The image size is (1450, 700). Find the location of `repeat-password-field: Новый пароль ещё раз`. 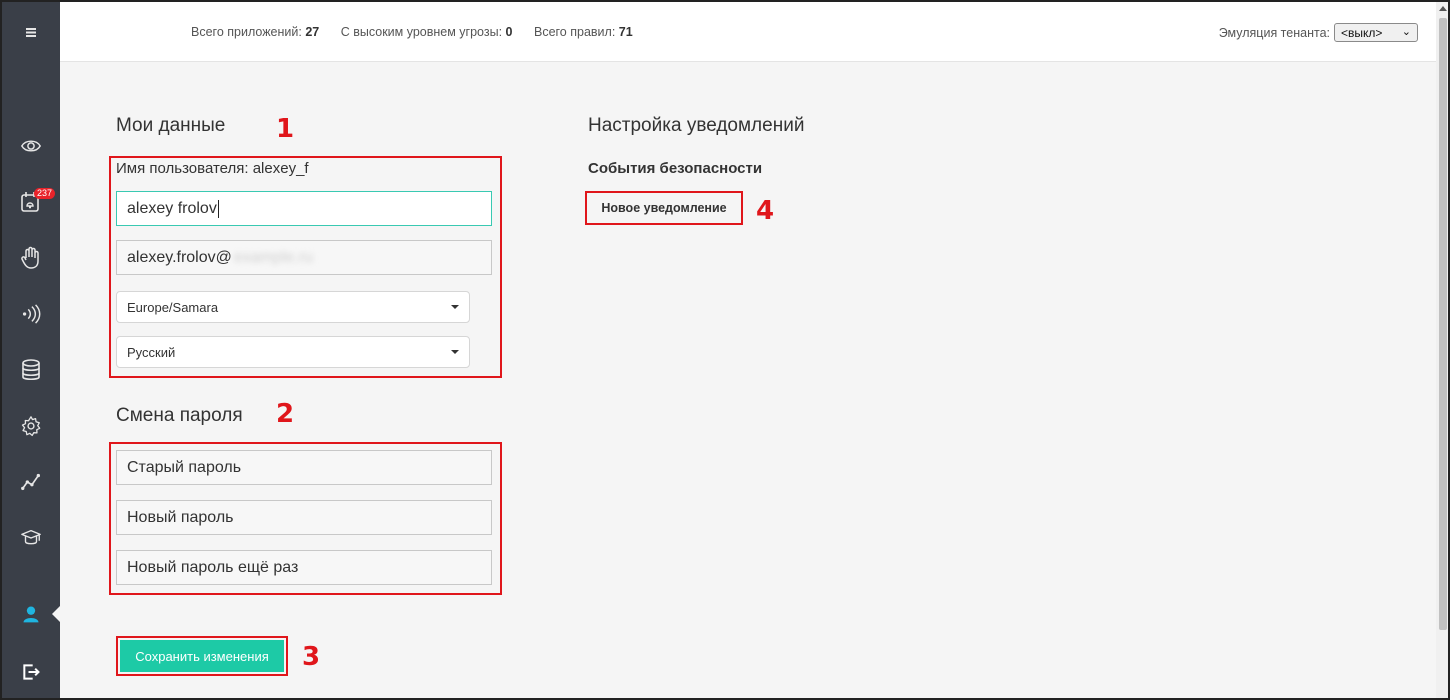

repeat-password-field: Новый пароль ещё раз is located at coordinates (304, 567).